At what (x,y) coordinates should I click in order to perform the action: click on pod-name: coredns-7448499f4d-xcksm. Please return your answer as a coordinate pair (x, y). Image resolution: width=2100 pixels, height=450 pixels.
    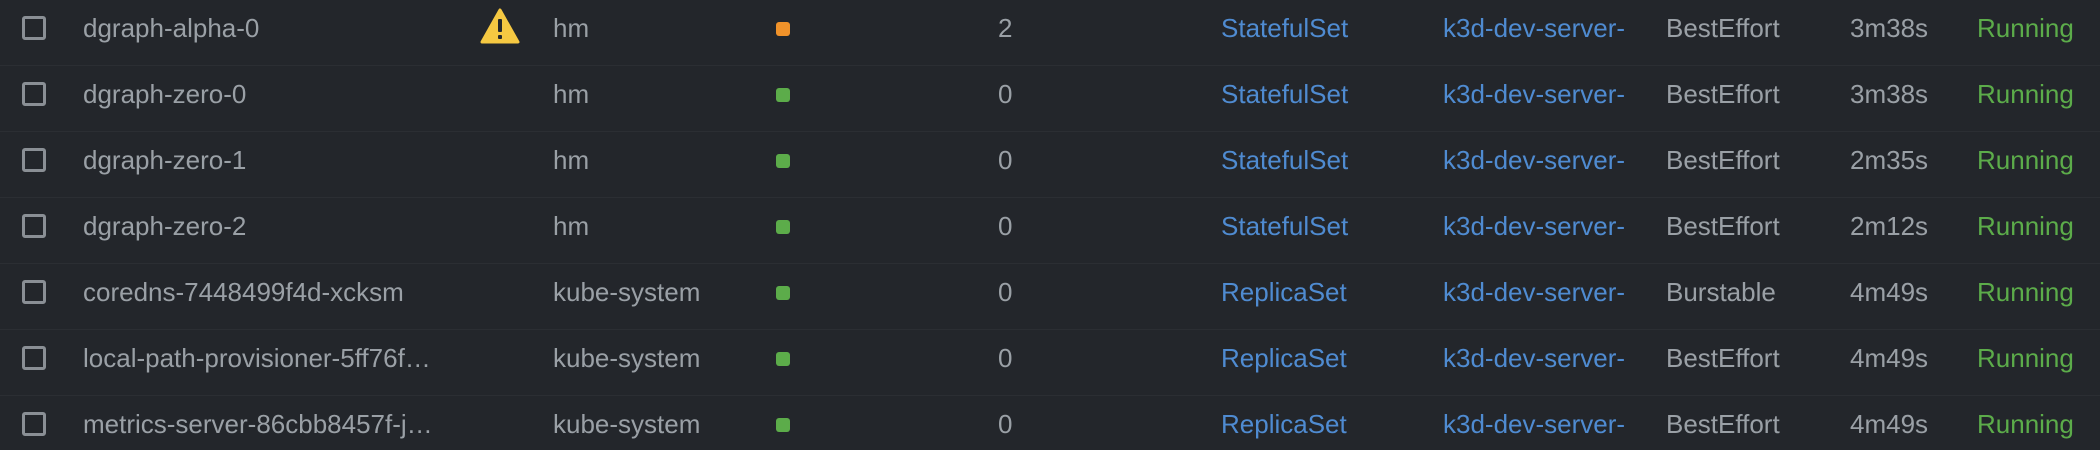
    Looking at the image, I should click on (273, 297).